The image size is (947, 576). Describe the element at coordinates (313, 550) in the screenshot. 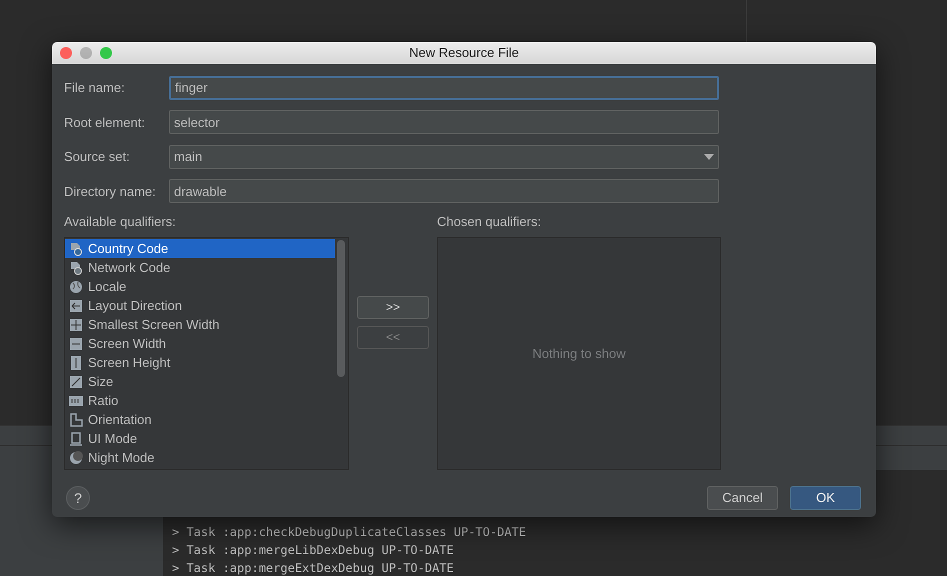

I see `console-line: > Task :app:mergeLibDexDebug UP-TO-DATE` at that location.